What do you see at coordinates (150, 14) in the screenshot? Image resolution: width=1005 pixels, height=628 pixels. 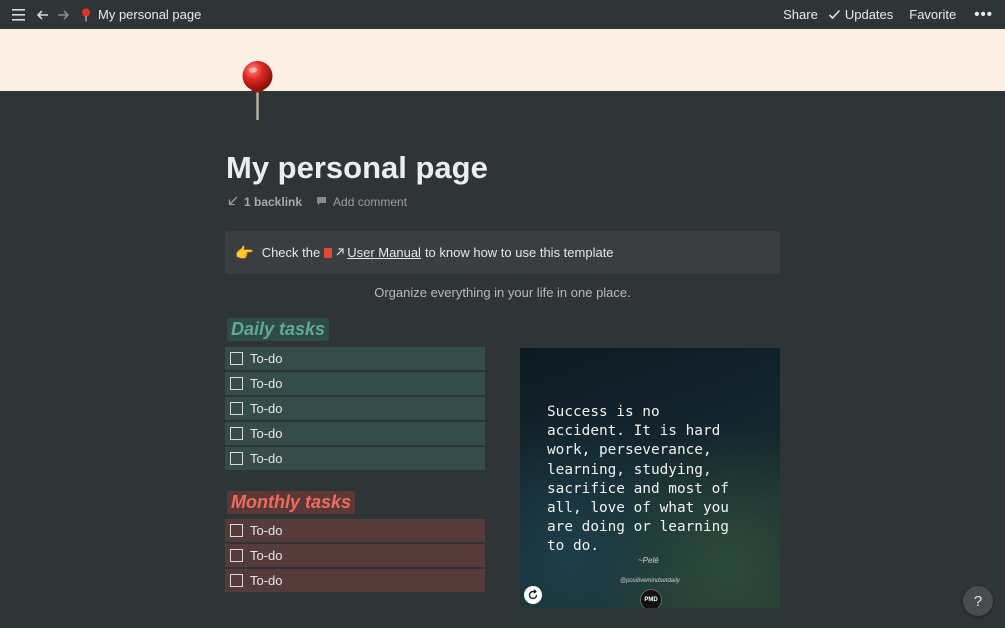 I see `breadcrumb-page-title: My personal page` at bounding box center [150, 14].